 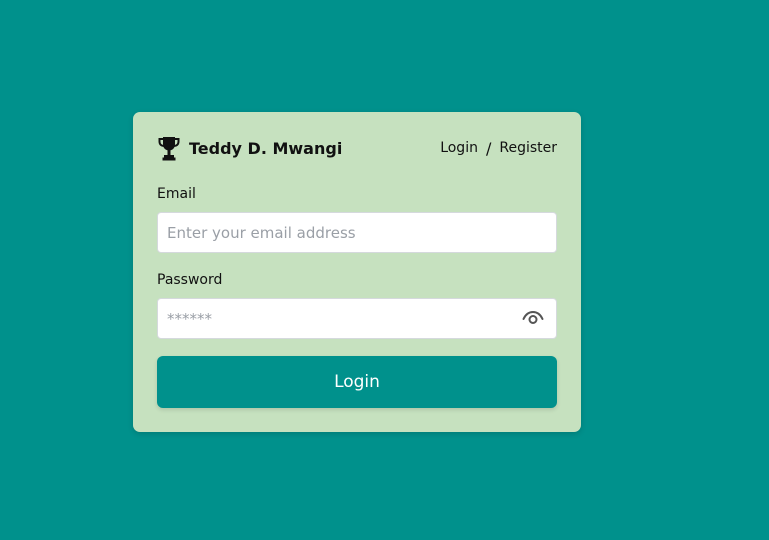 What do you see at coordinates (357, 232) in the screenshot?
I see `email-input` at bounding box center [357, 232].